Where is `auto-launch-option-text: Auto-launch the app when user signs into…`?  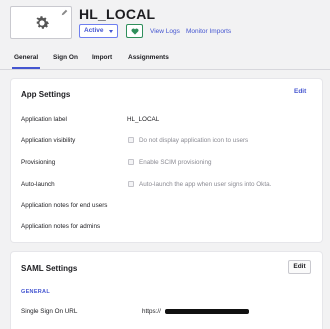
auto-launch-option-text: Auto-launch the app when user signs into… is located at coordinates (205, 184).